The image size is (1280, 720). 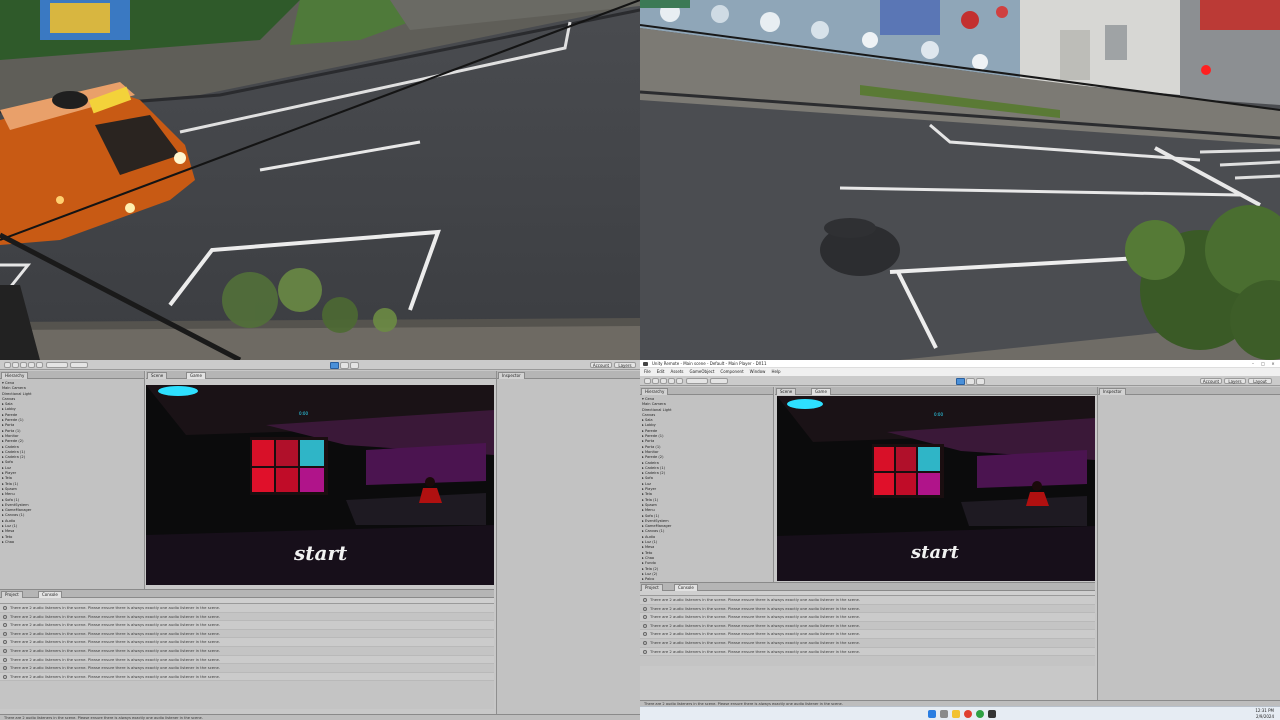 What do you see at coordinates (72, 542) in the screenshot?
I see `hierarchy-item: ▸ Chao` at bounding box center [72, 542].